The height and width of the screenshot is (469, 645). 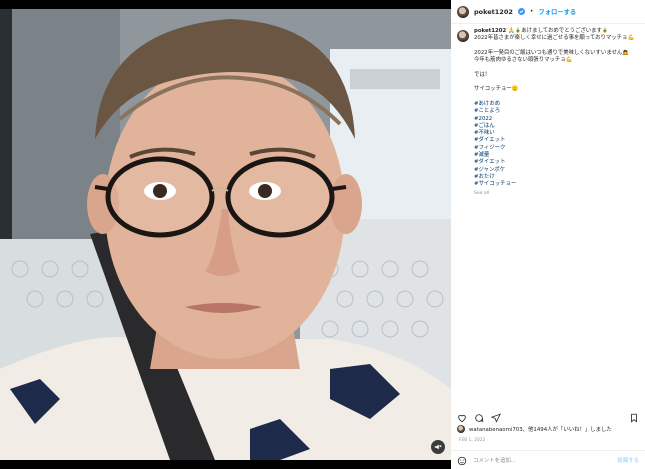 I want to click on avatar, so click(x=463, y=11).